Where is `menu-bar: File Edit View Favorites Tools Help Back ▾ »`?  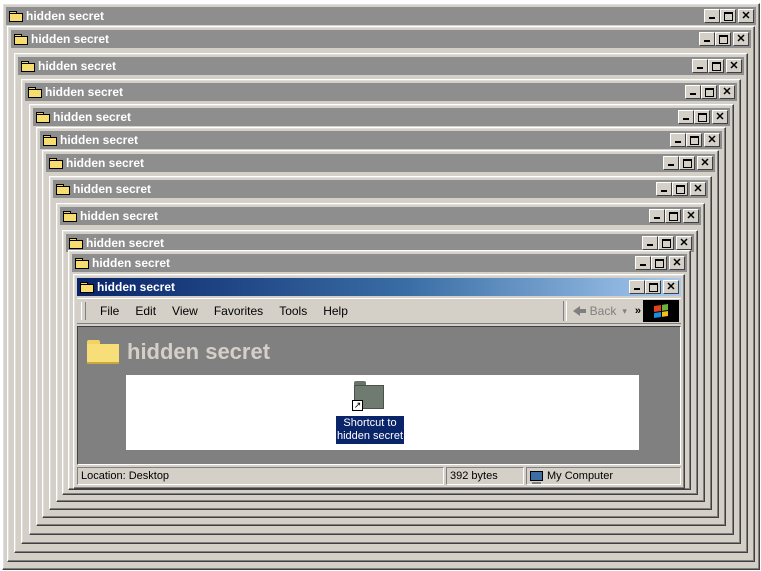 menu-bar: File Edit View Favorites Tools Help Back ▾ » is located at coordinates (379, 311).